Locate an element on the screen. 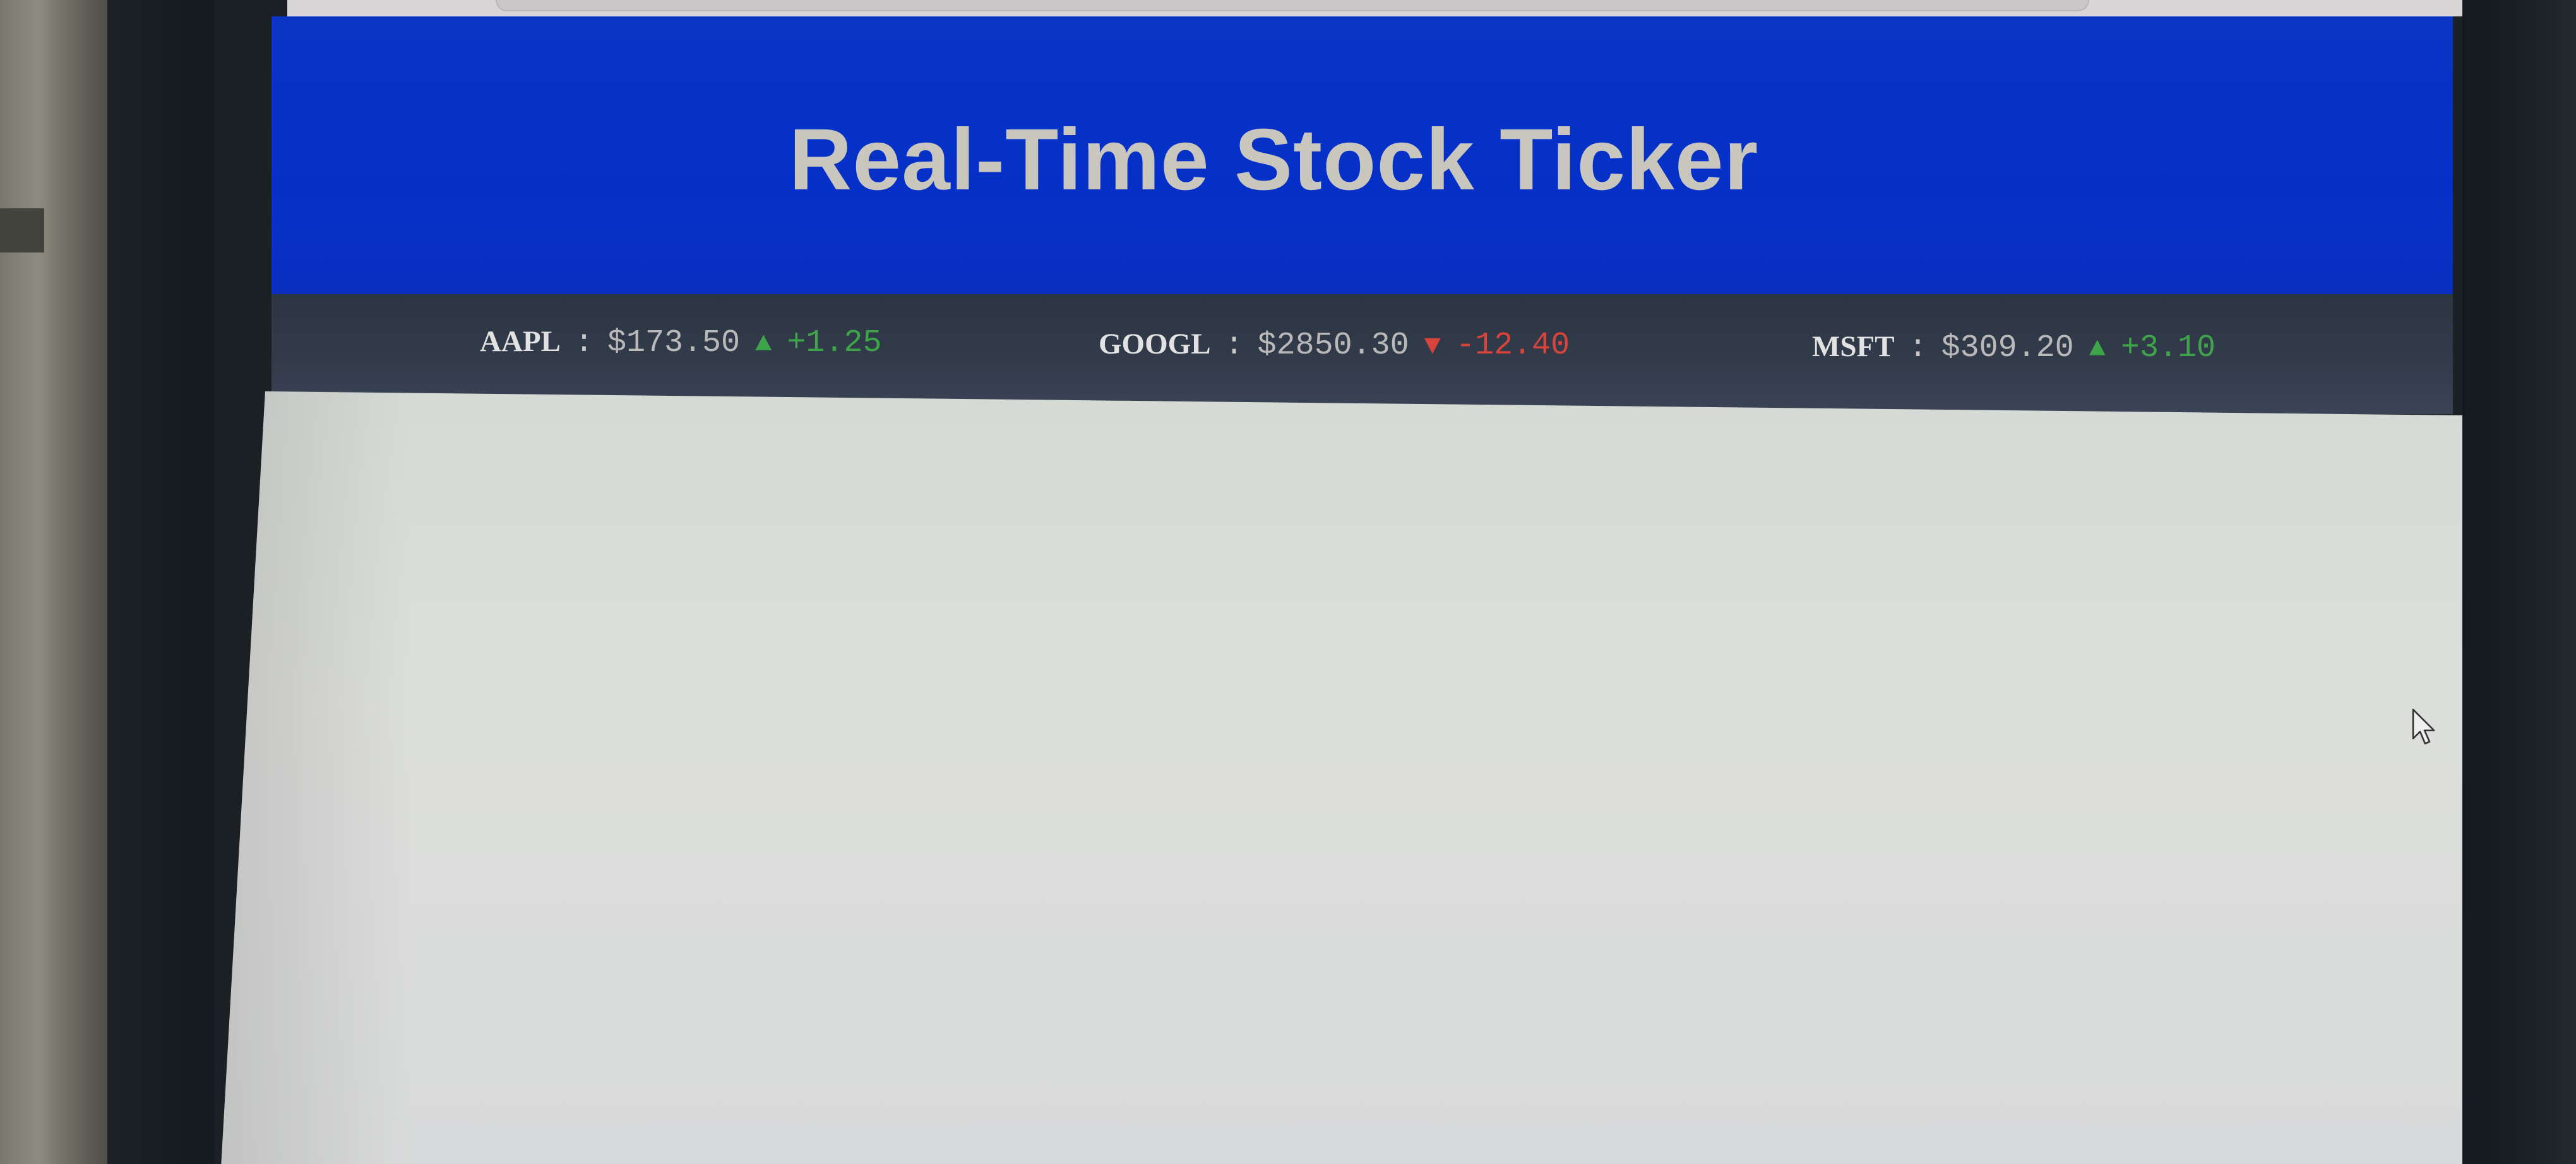 This screenshot has height=1164, width=2576. ticker-item-msft: MSFT: $309.20 ▲ +3.10 is located at coordinates (2013, 348).